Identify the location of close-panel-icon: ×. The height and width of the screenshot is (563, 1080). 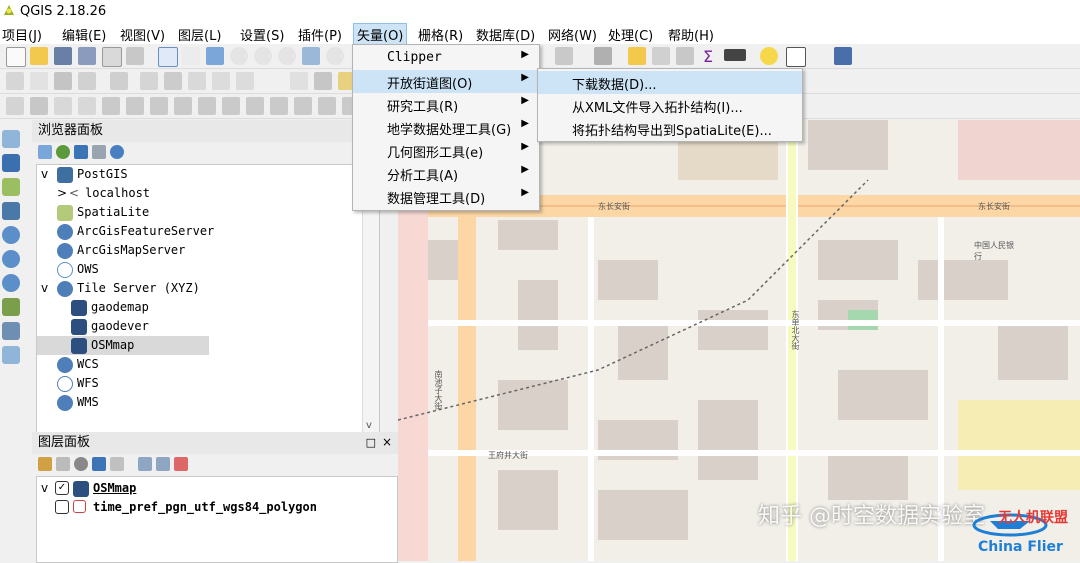
(387, 442).